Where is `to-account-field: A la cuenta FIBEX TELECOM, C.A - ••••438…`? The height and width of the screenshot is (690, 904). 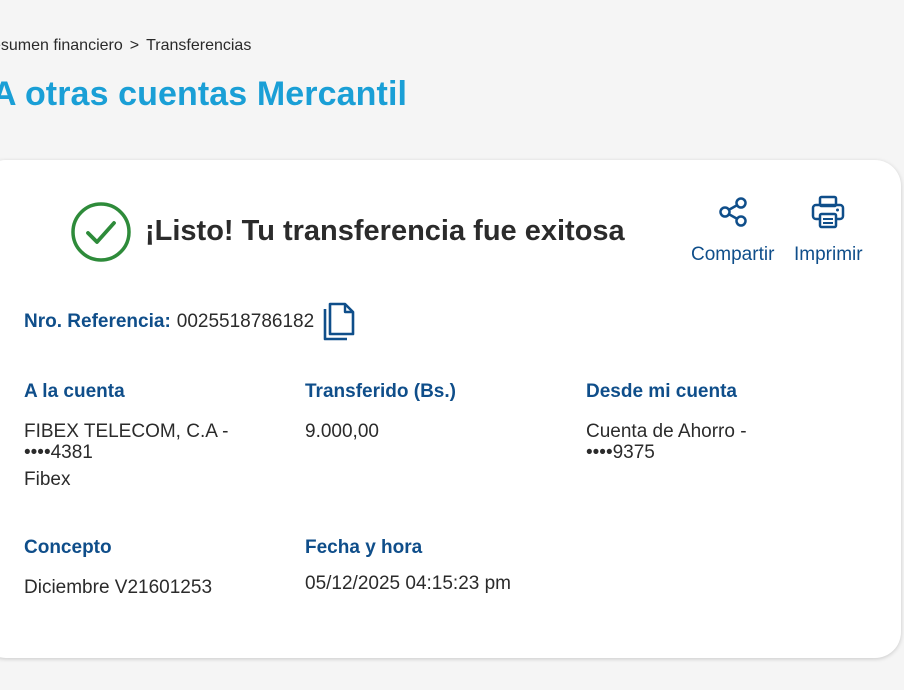 to-account-field: A la cuenta FIBEX TELECOM, C.A - ••••438… is located at coordinates (144, 435).